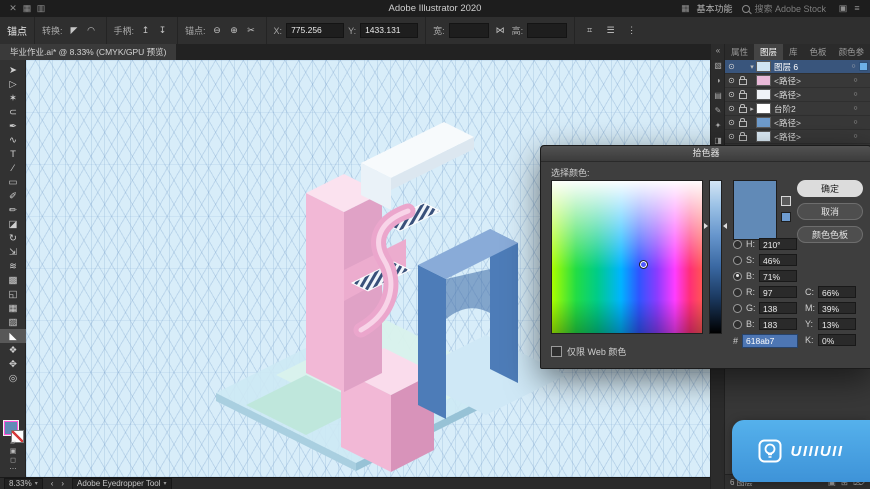 This screenshot has height=489, width=870. Describe the element at coordinates (778, 292) in the screenshot. I see `field-value-input: 97` at that location.